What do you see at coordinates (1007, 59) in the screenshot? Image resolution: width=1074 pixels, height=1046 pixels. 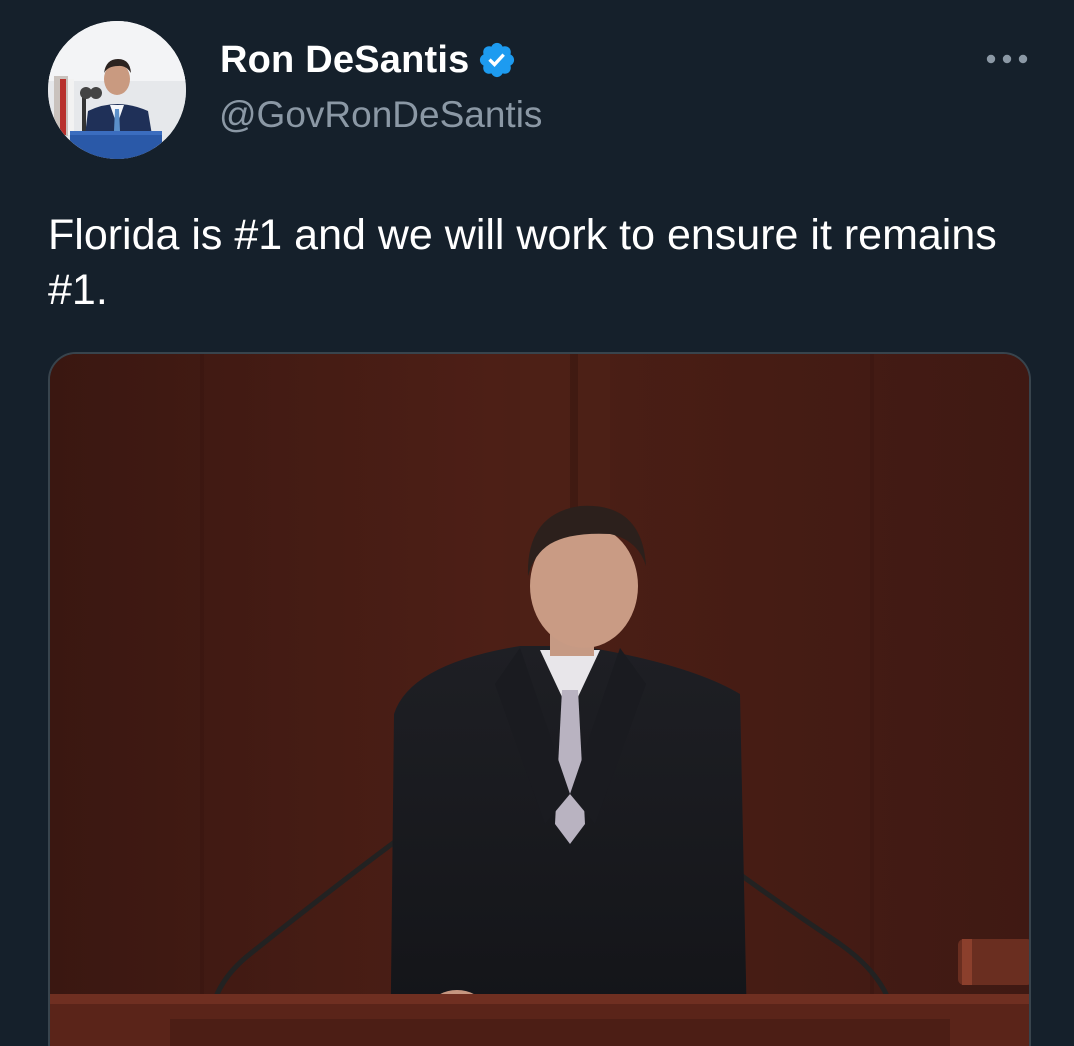 I see `more-horizontal-icon` at bounding box center [1007, 59].